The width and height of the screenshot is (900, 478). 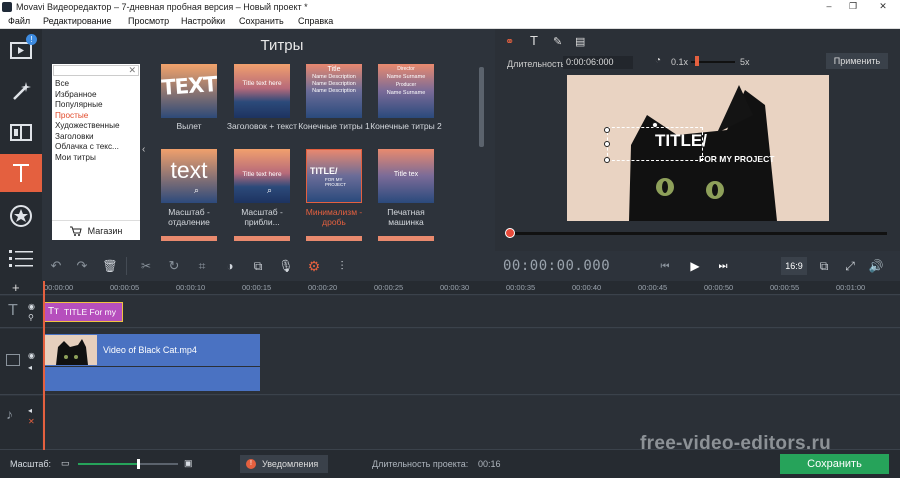 I want to click on lock-icon: ⚲, so click(x=31, y=317).